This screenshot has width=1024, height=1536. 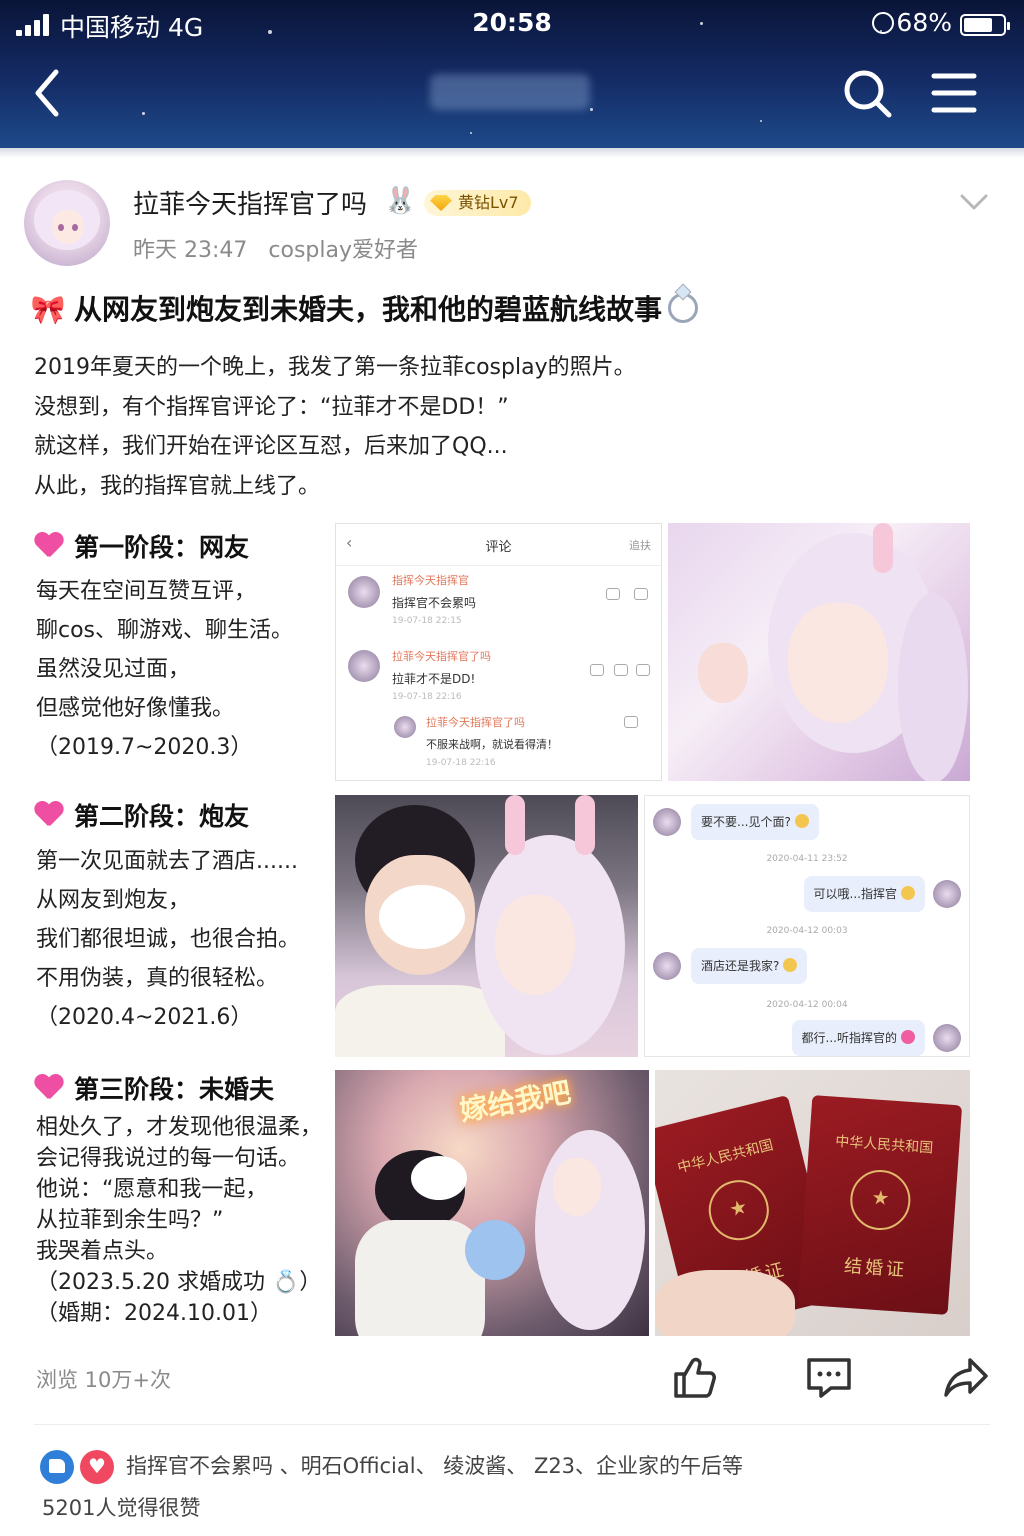 What do you see at coordinates (477, 203) in the screenshot?
I see `vip-badge: 黄钻Lv7` at bounding box center [477, 203].